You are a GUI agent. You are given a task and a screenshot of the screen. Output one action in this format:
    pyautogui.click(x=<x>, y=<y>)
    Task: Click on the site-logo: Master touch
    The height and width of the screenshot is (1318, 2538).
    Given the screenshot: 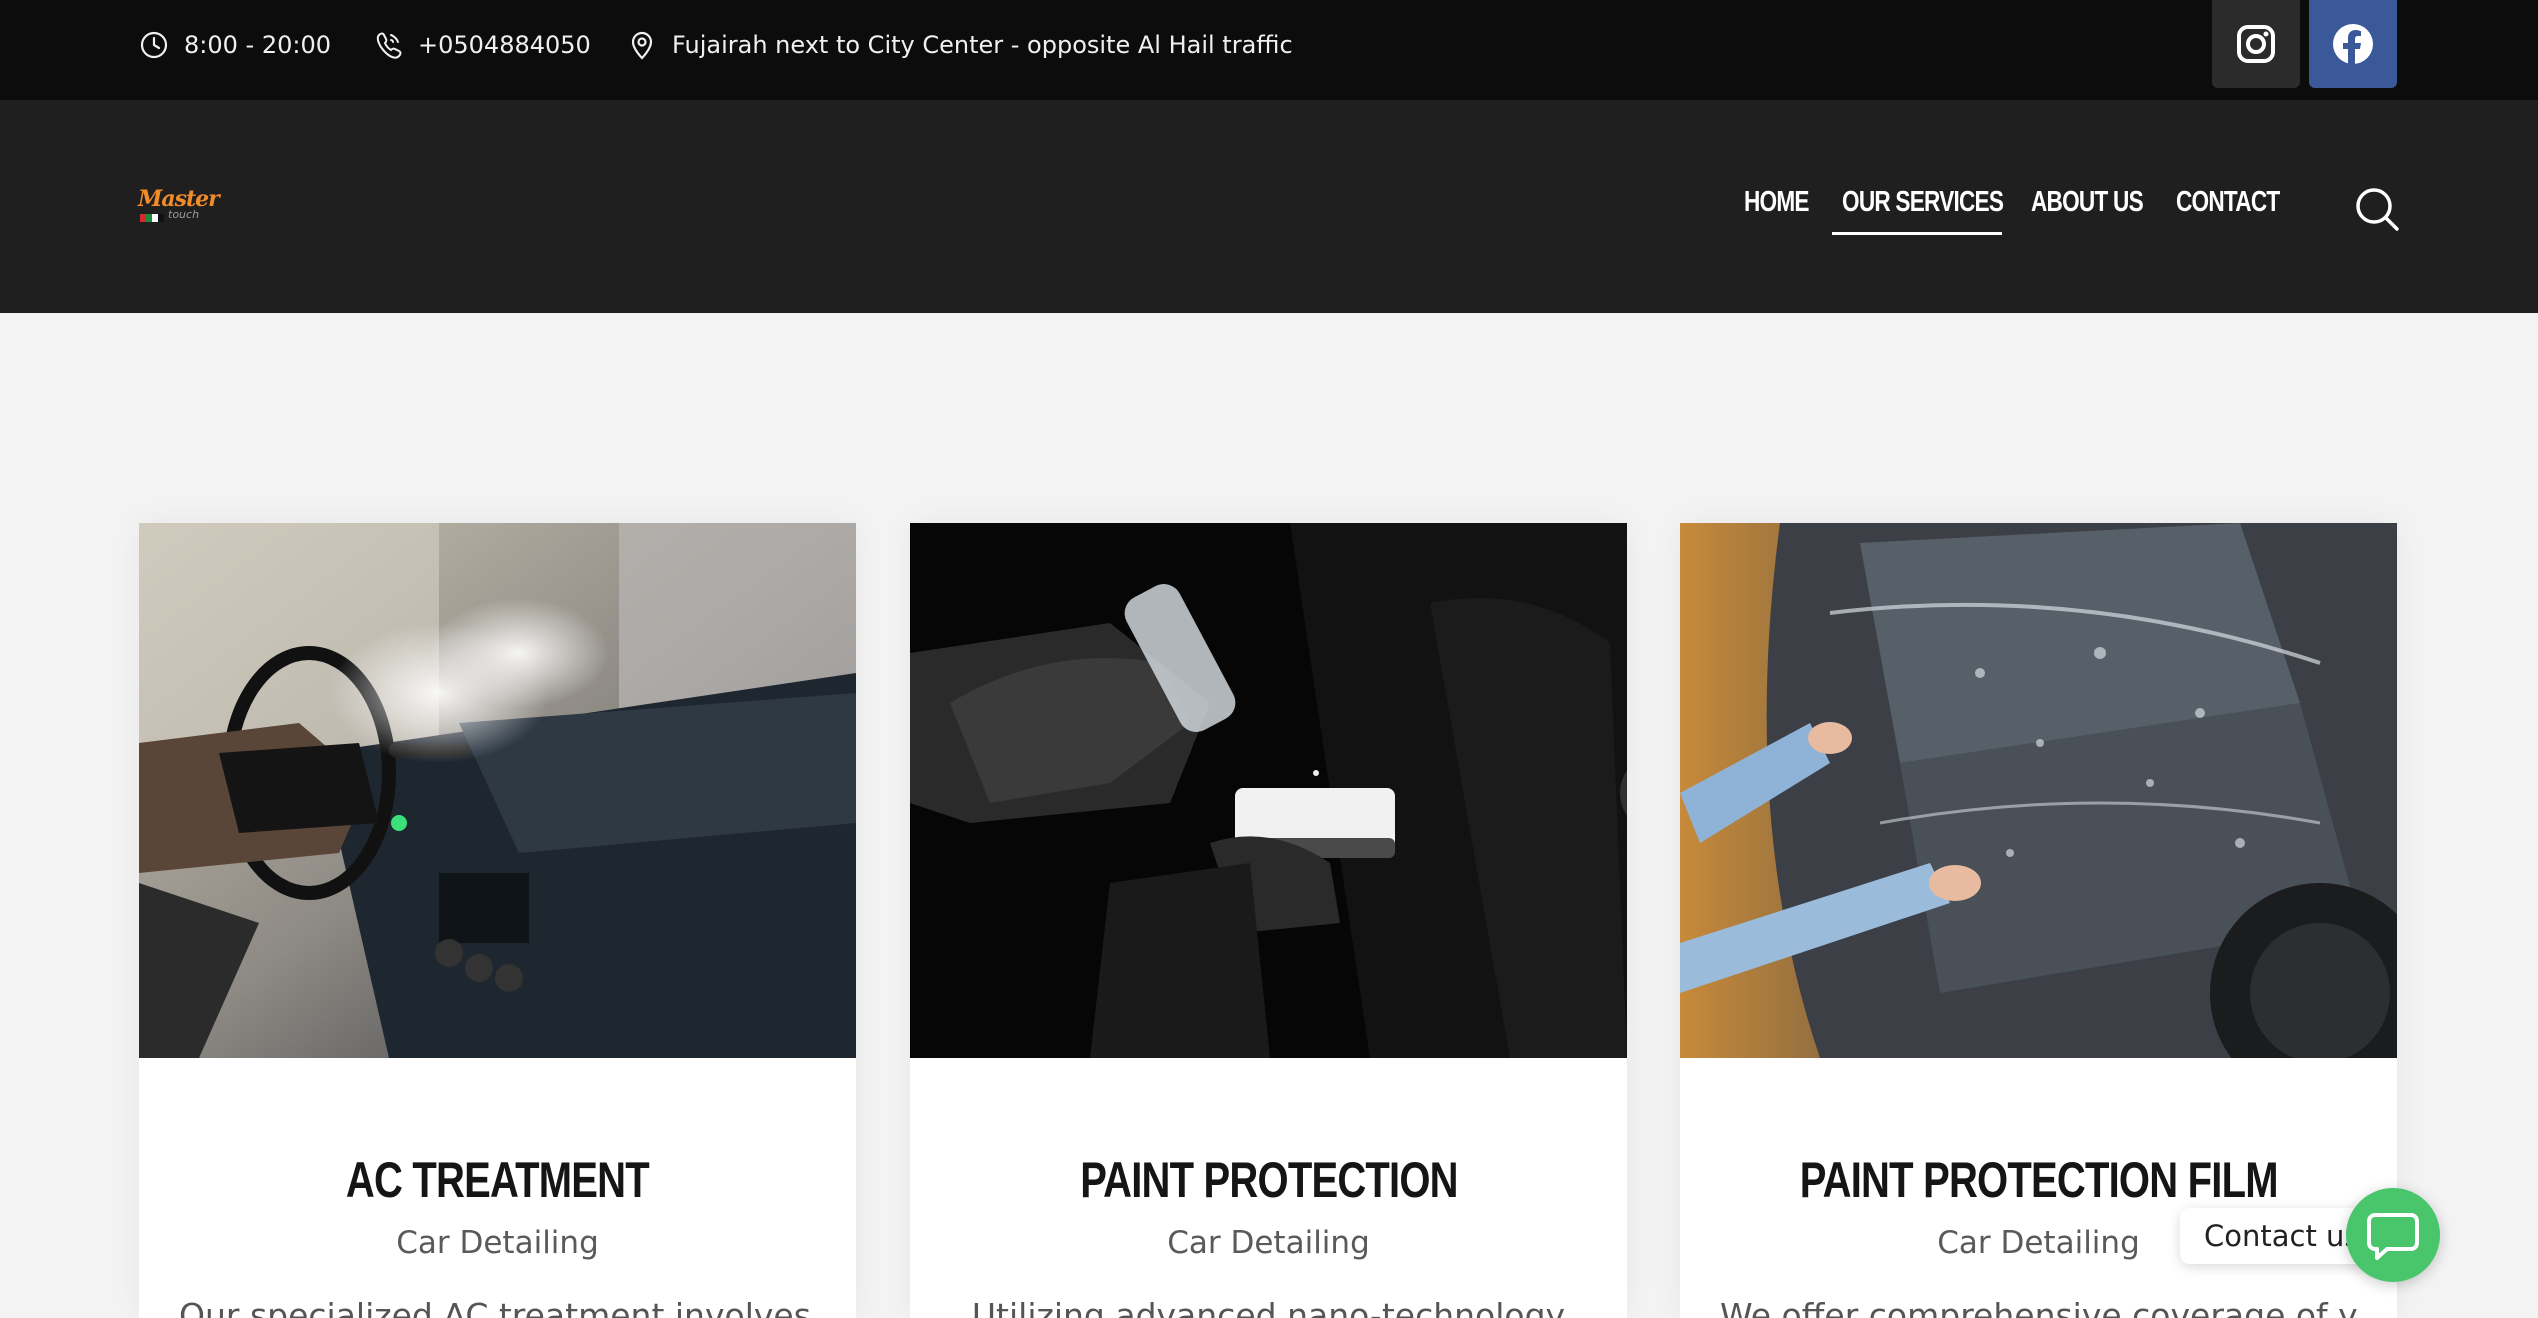 What is the action you would take?
    pyautogui.click(x=179, y=210)
    